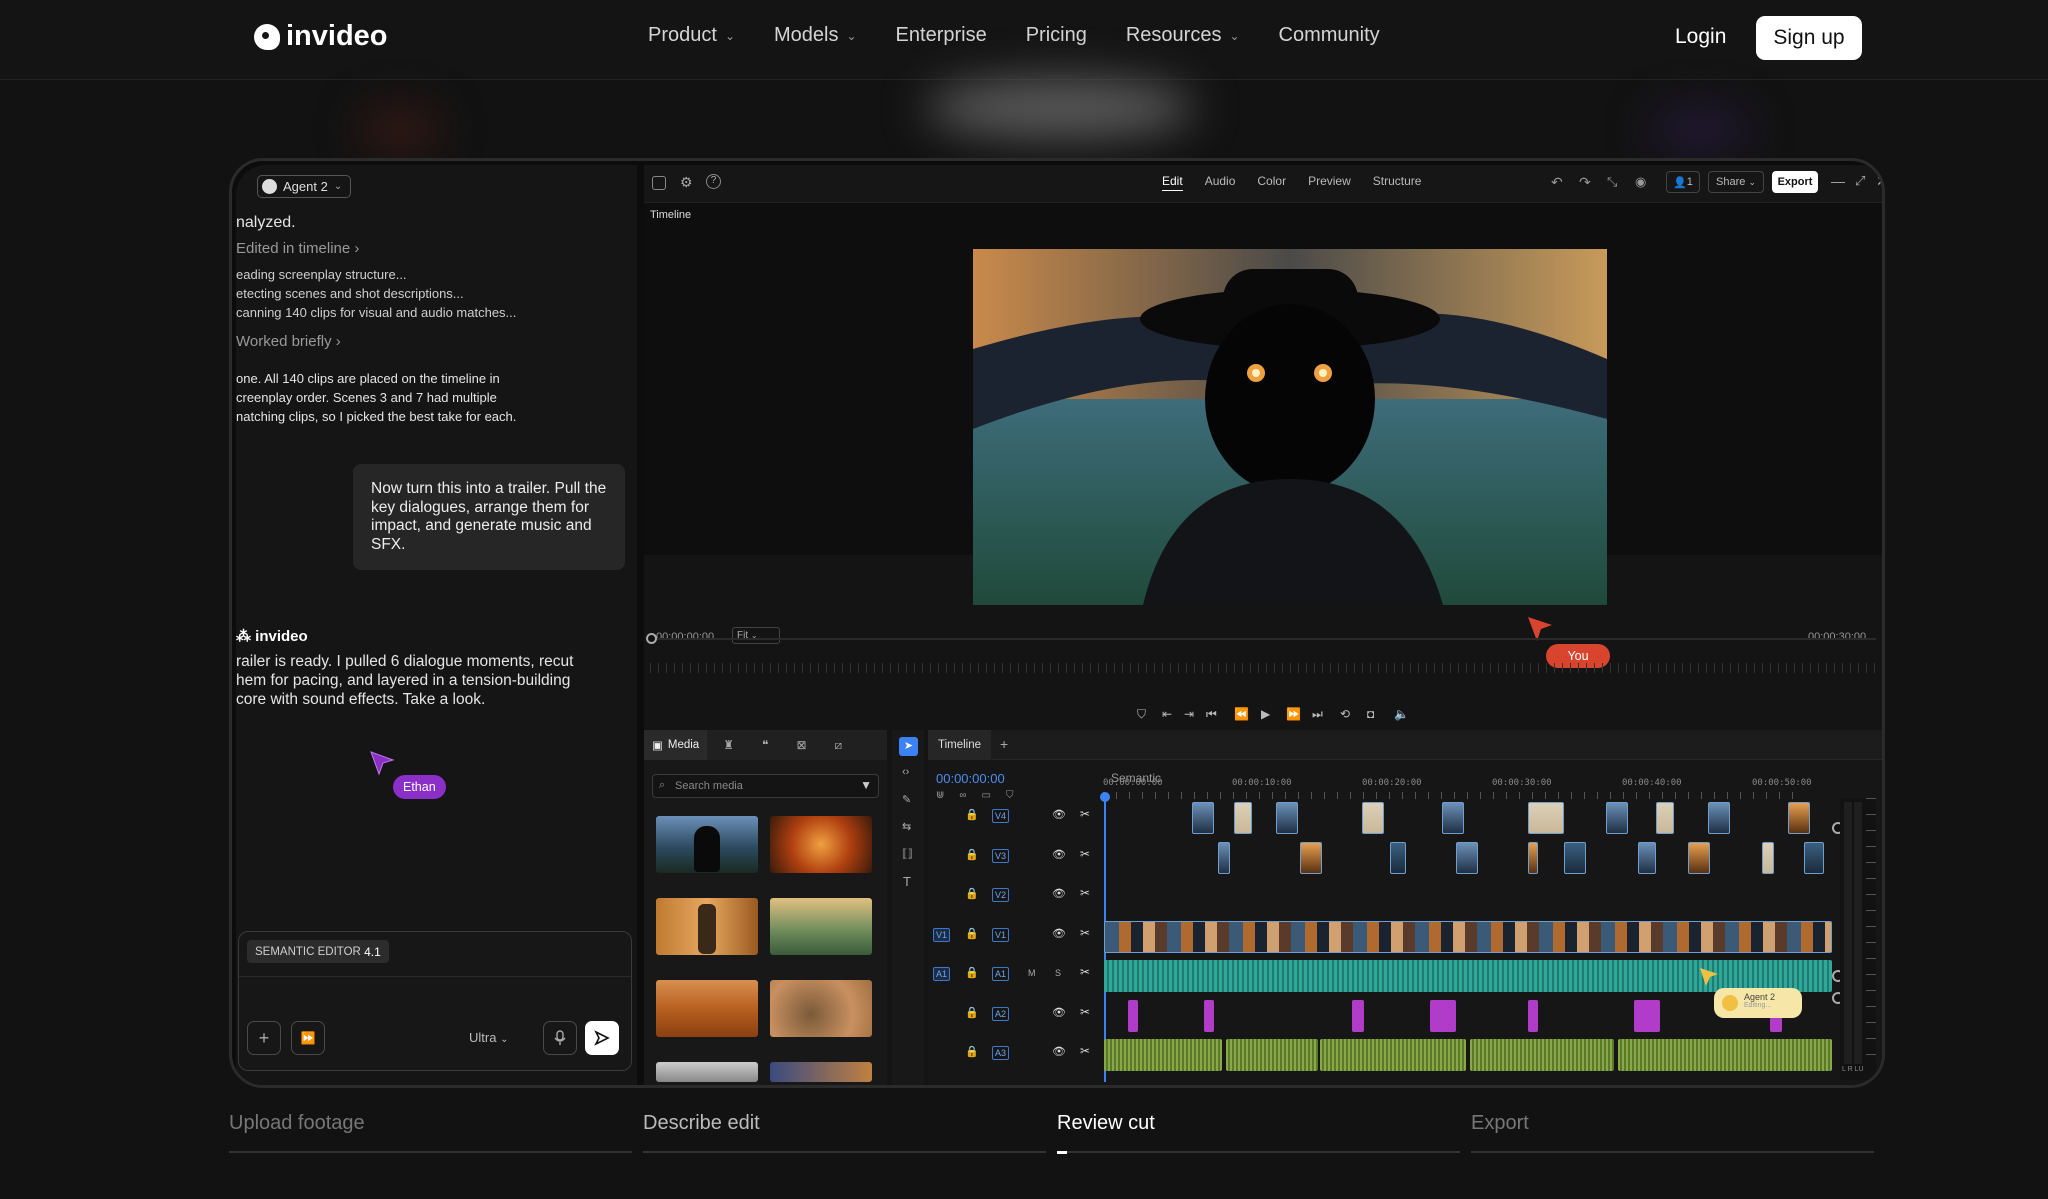 Image resolution: width=2048 pixels, height=1199 pixels. Describe the element at coordinates (1557, 182) in the screenshot. I see `undo-icon: ↶` at that location.